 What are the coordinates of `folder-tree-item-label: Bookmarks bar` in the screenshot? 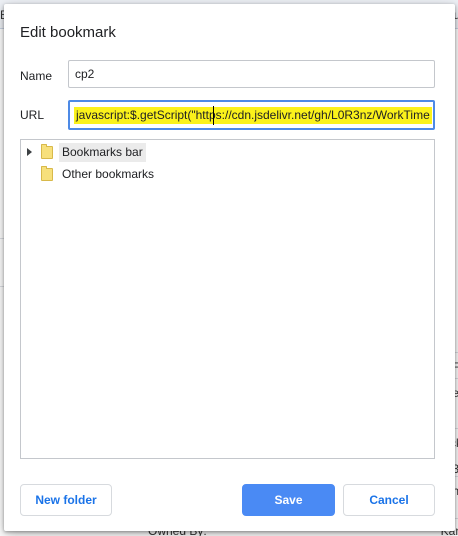 It's located at (102, 152).